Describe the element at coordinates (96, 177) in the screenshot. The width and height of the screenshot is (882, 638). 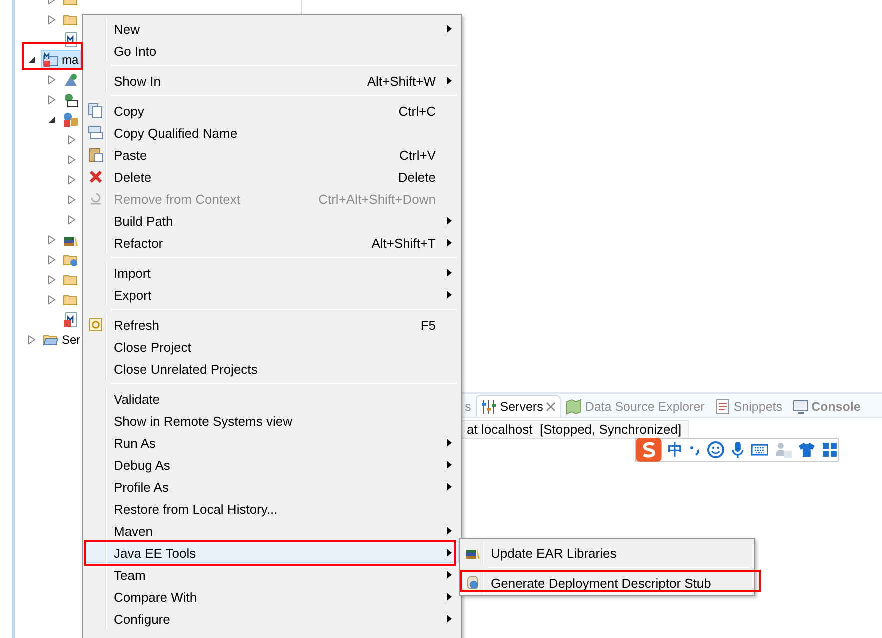
I see `delete-icon` at that location.